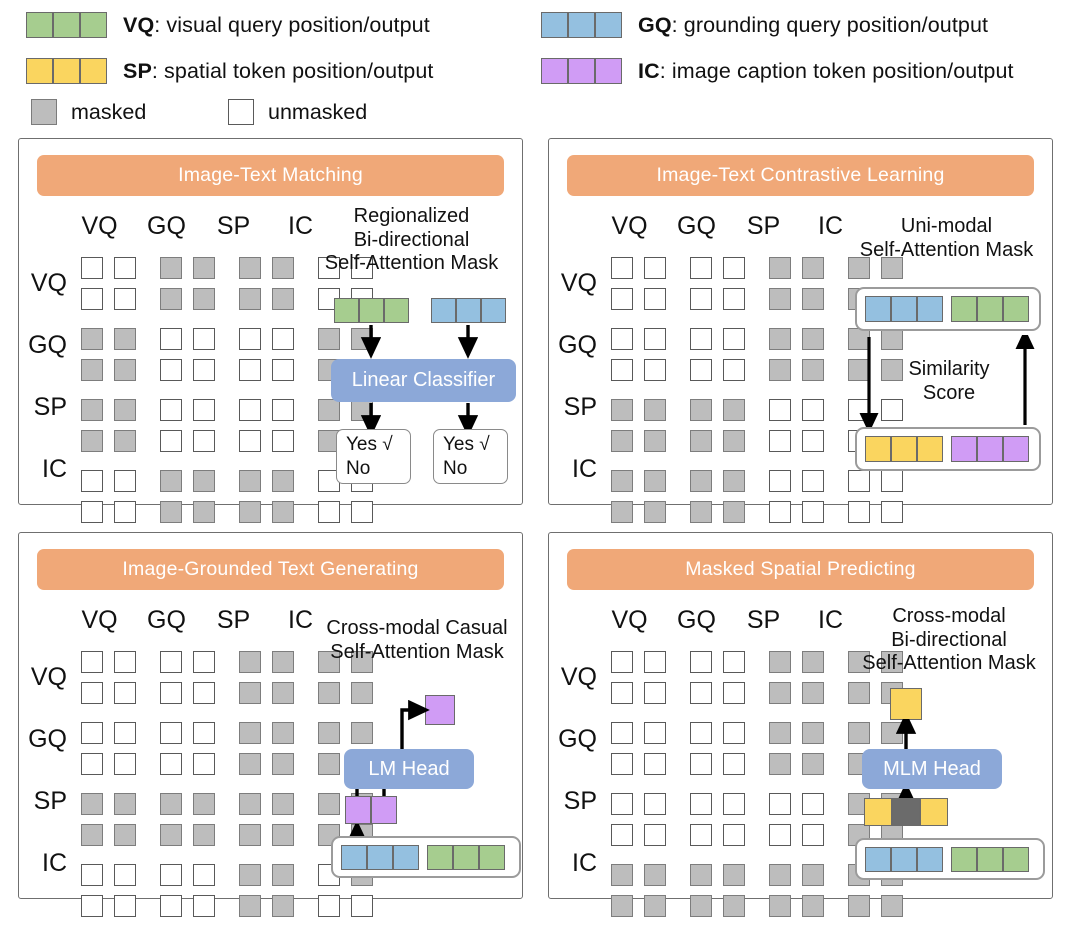  What do you see at coordinates (411, 263) in the screenshot?
I see `caption-line-3: Self-Attention Mask` at bounding box center [411, 263].